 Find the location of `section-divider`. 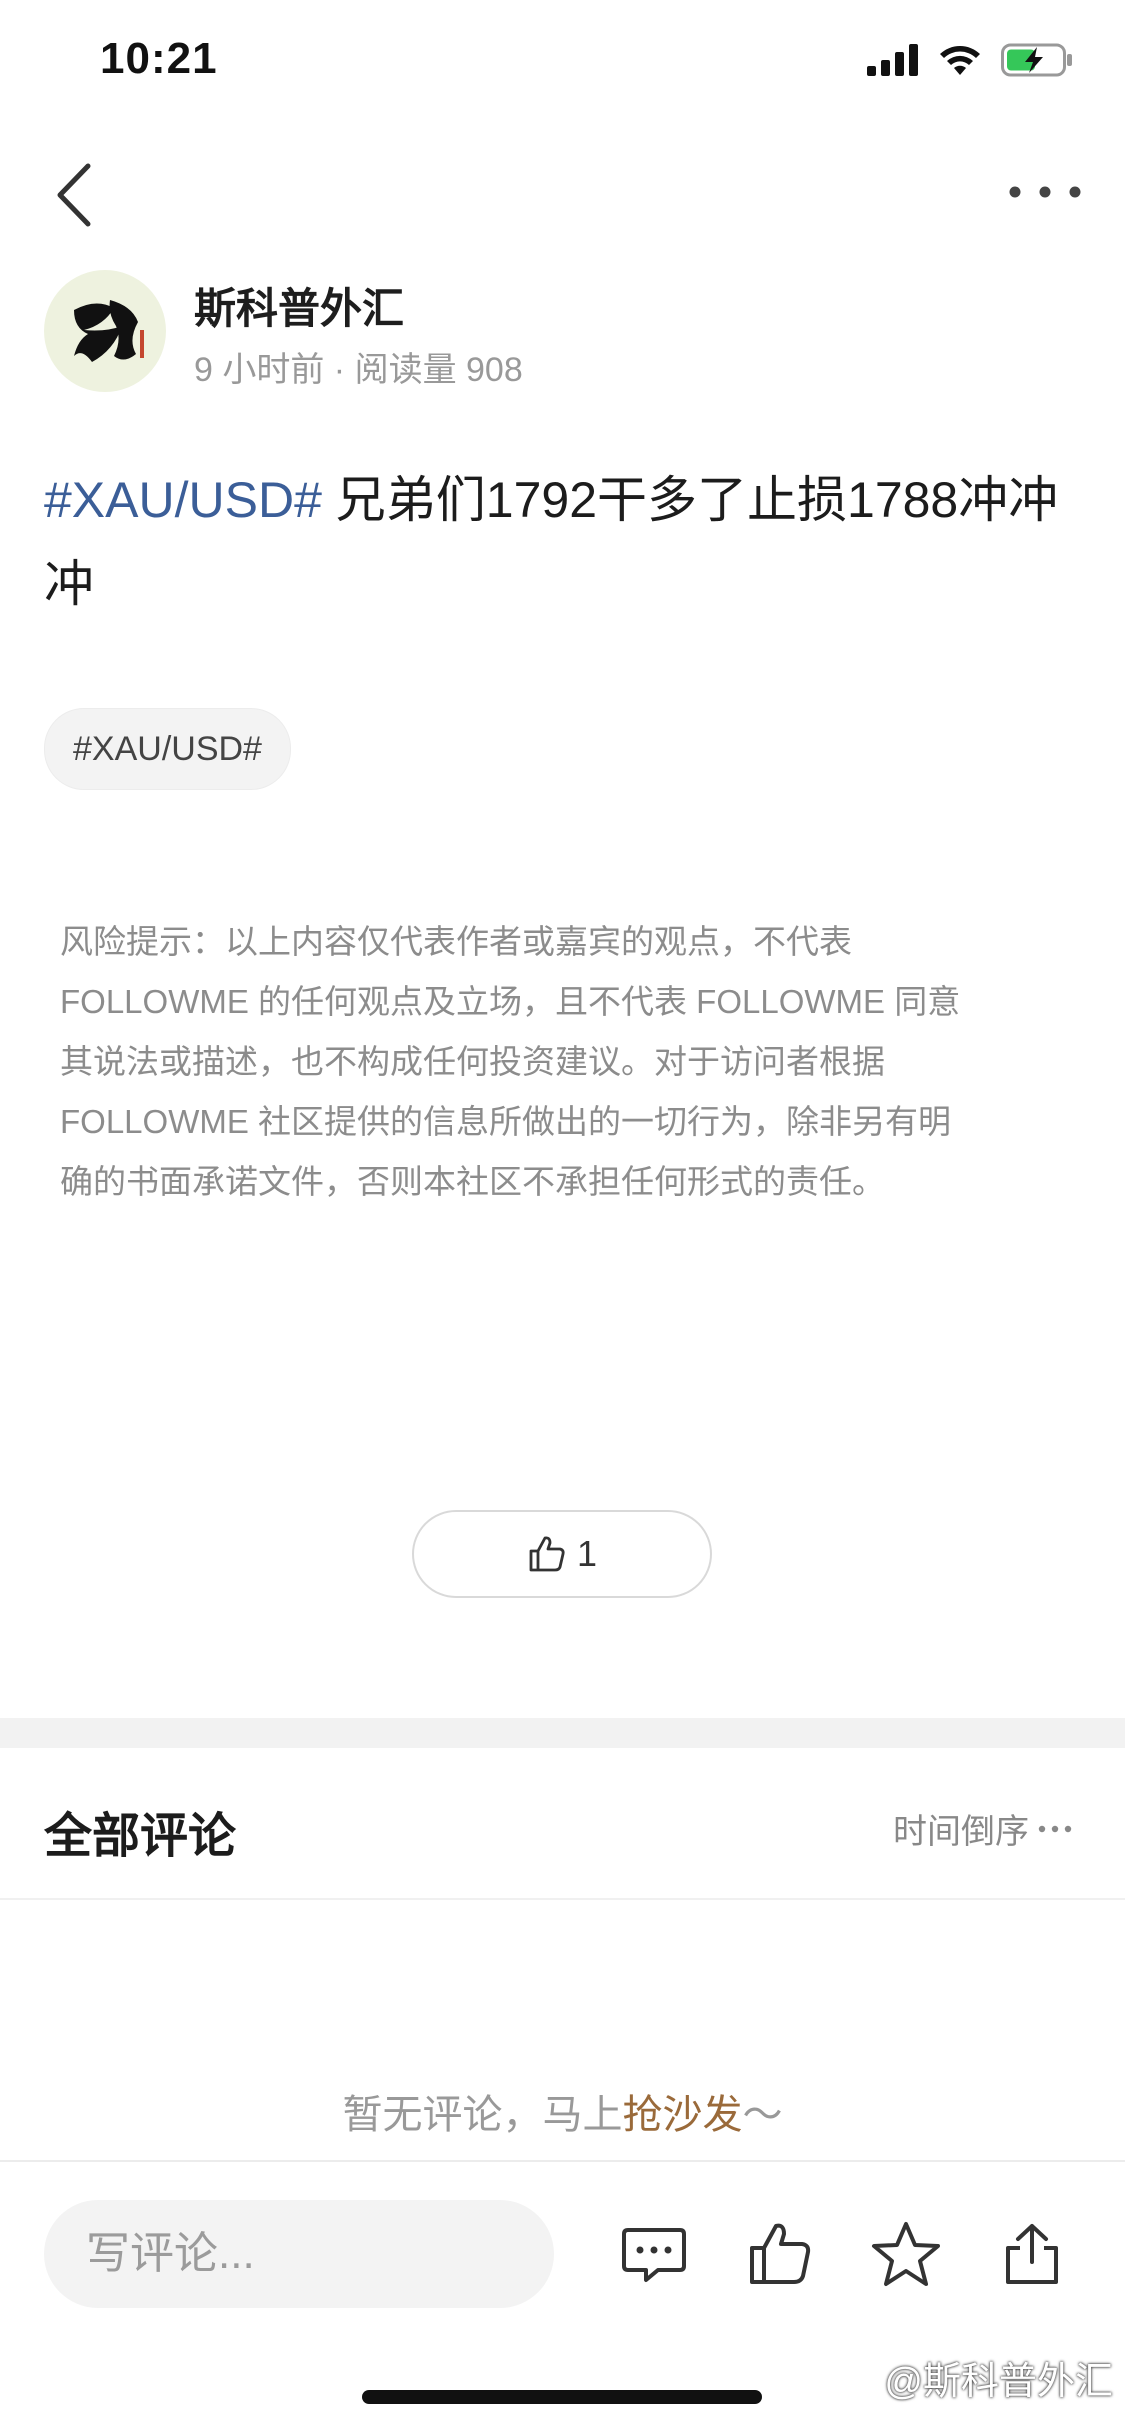

section-divider is located at coordinates (562, 1733).